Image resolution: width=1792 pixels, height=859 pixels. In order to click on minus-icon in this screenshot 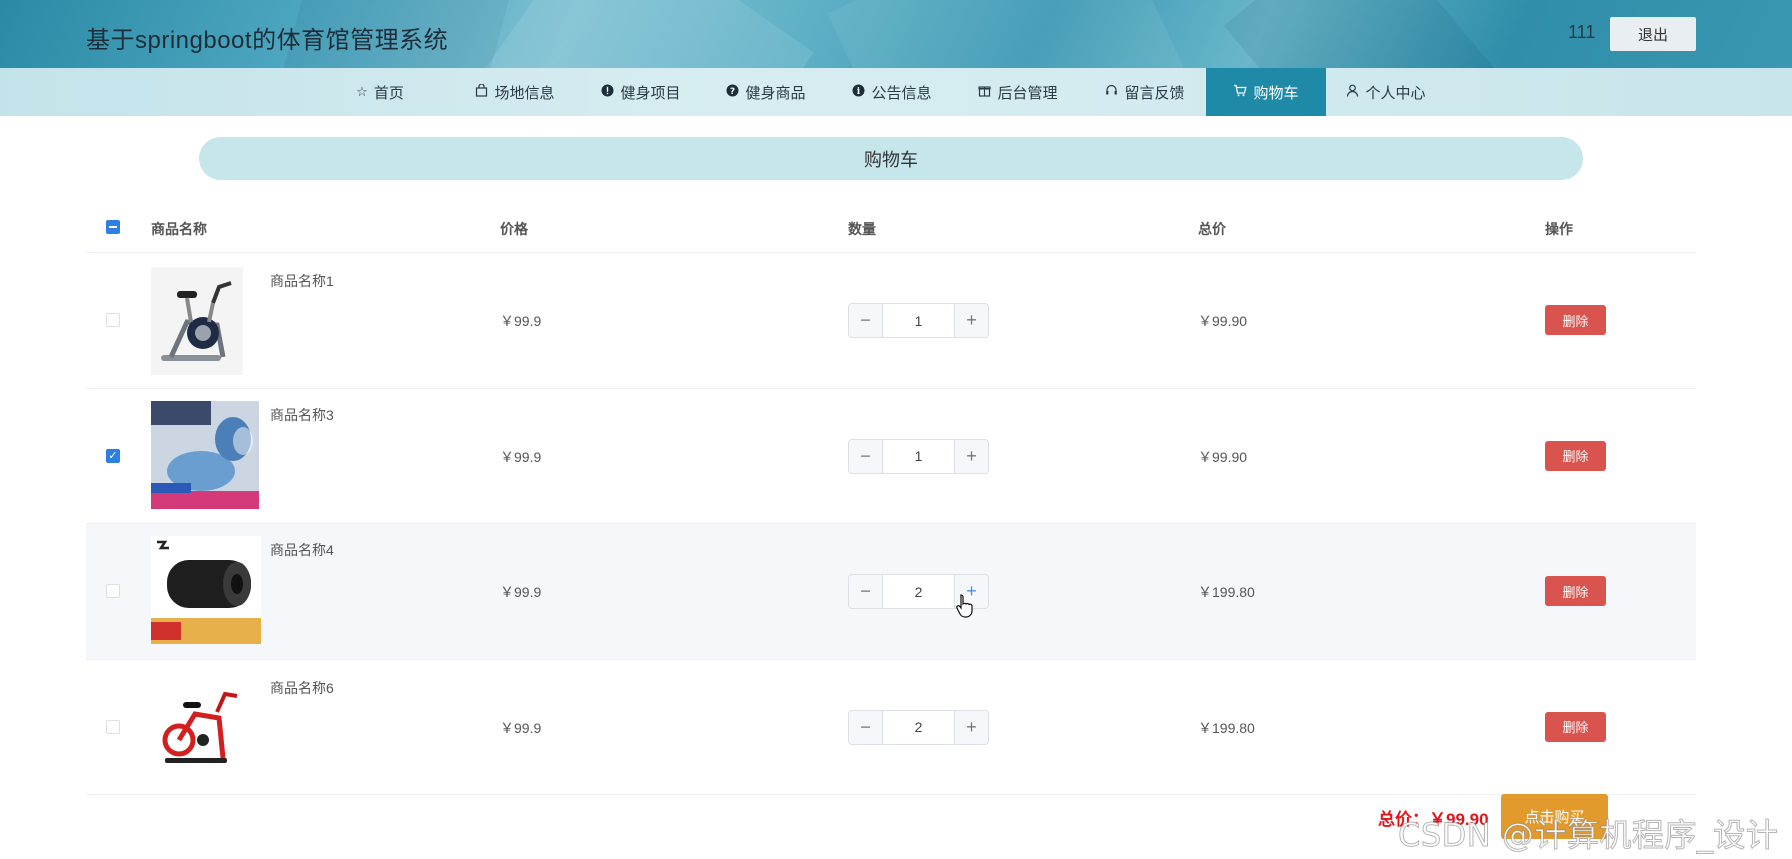, I will do `click(113, 227)`.